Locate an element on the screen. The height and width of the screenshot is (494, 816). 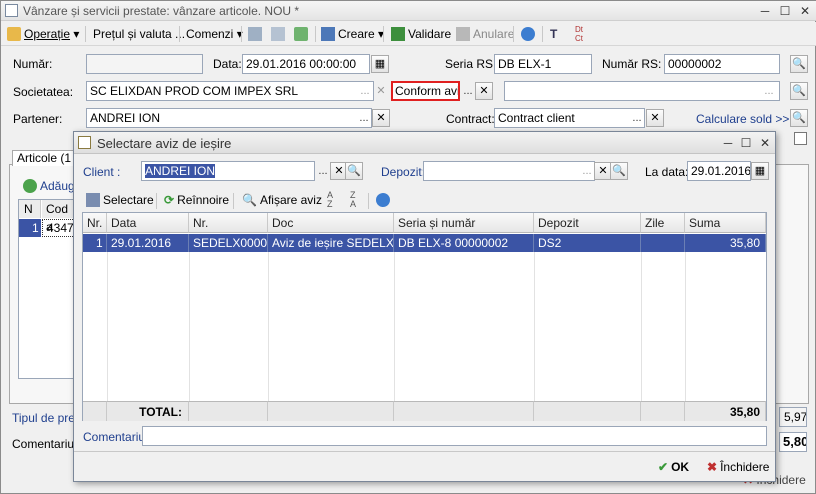
numar-rs-input: 00000002 is located at coordinates (722, 64).